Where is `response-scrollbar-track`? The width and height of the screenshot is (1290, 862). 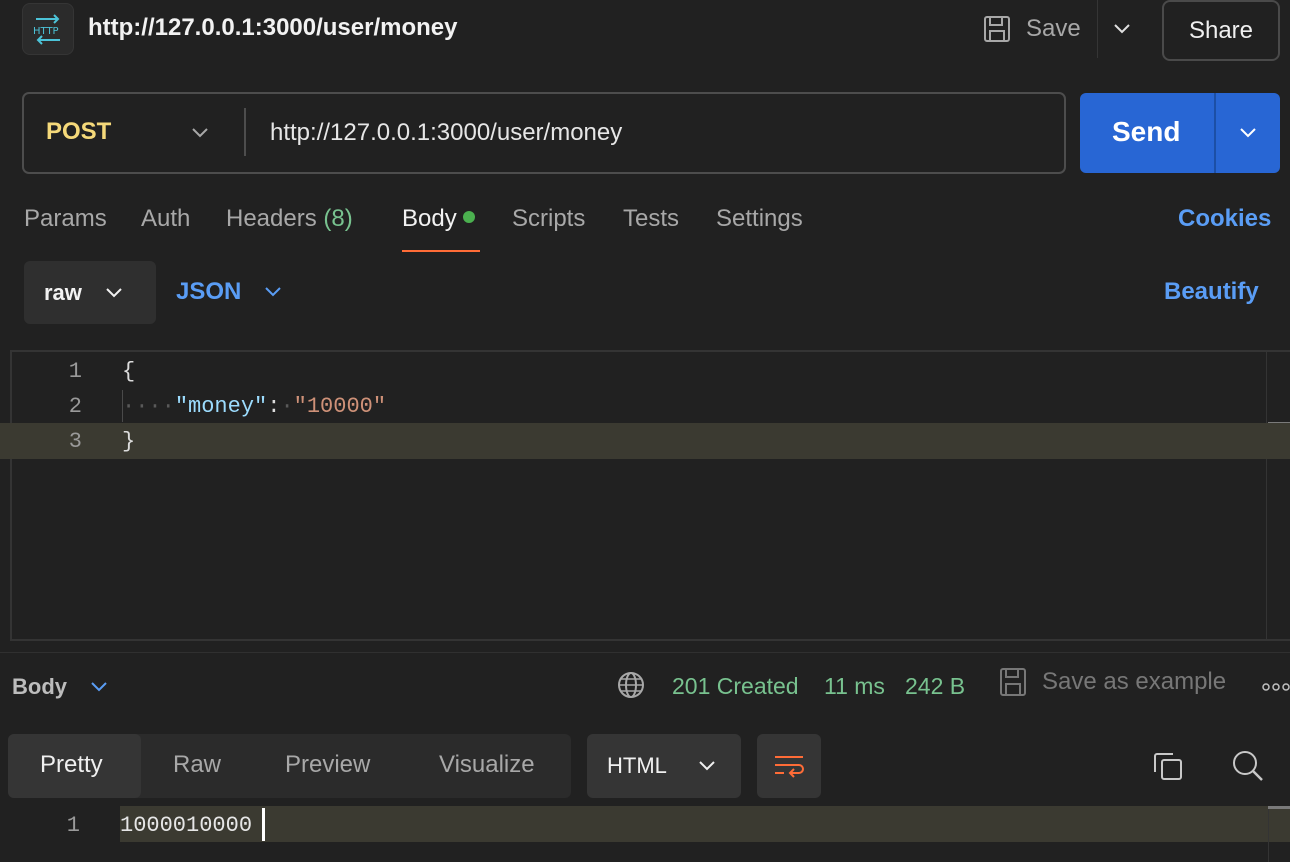
response-scrollbar-track is located at coordinates (1268, 835).